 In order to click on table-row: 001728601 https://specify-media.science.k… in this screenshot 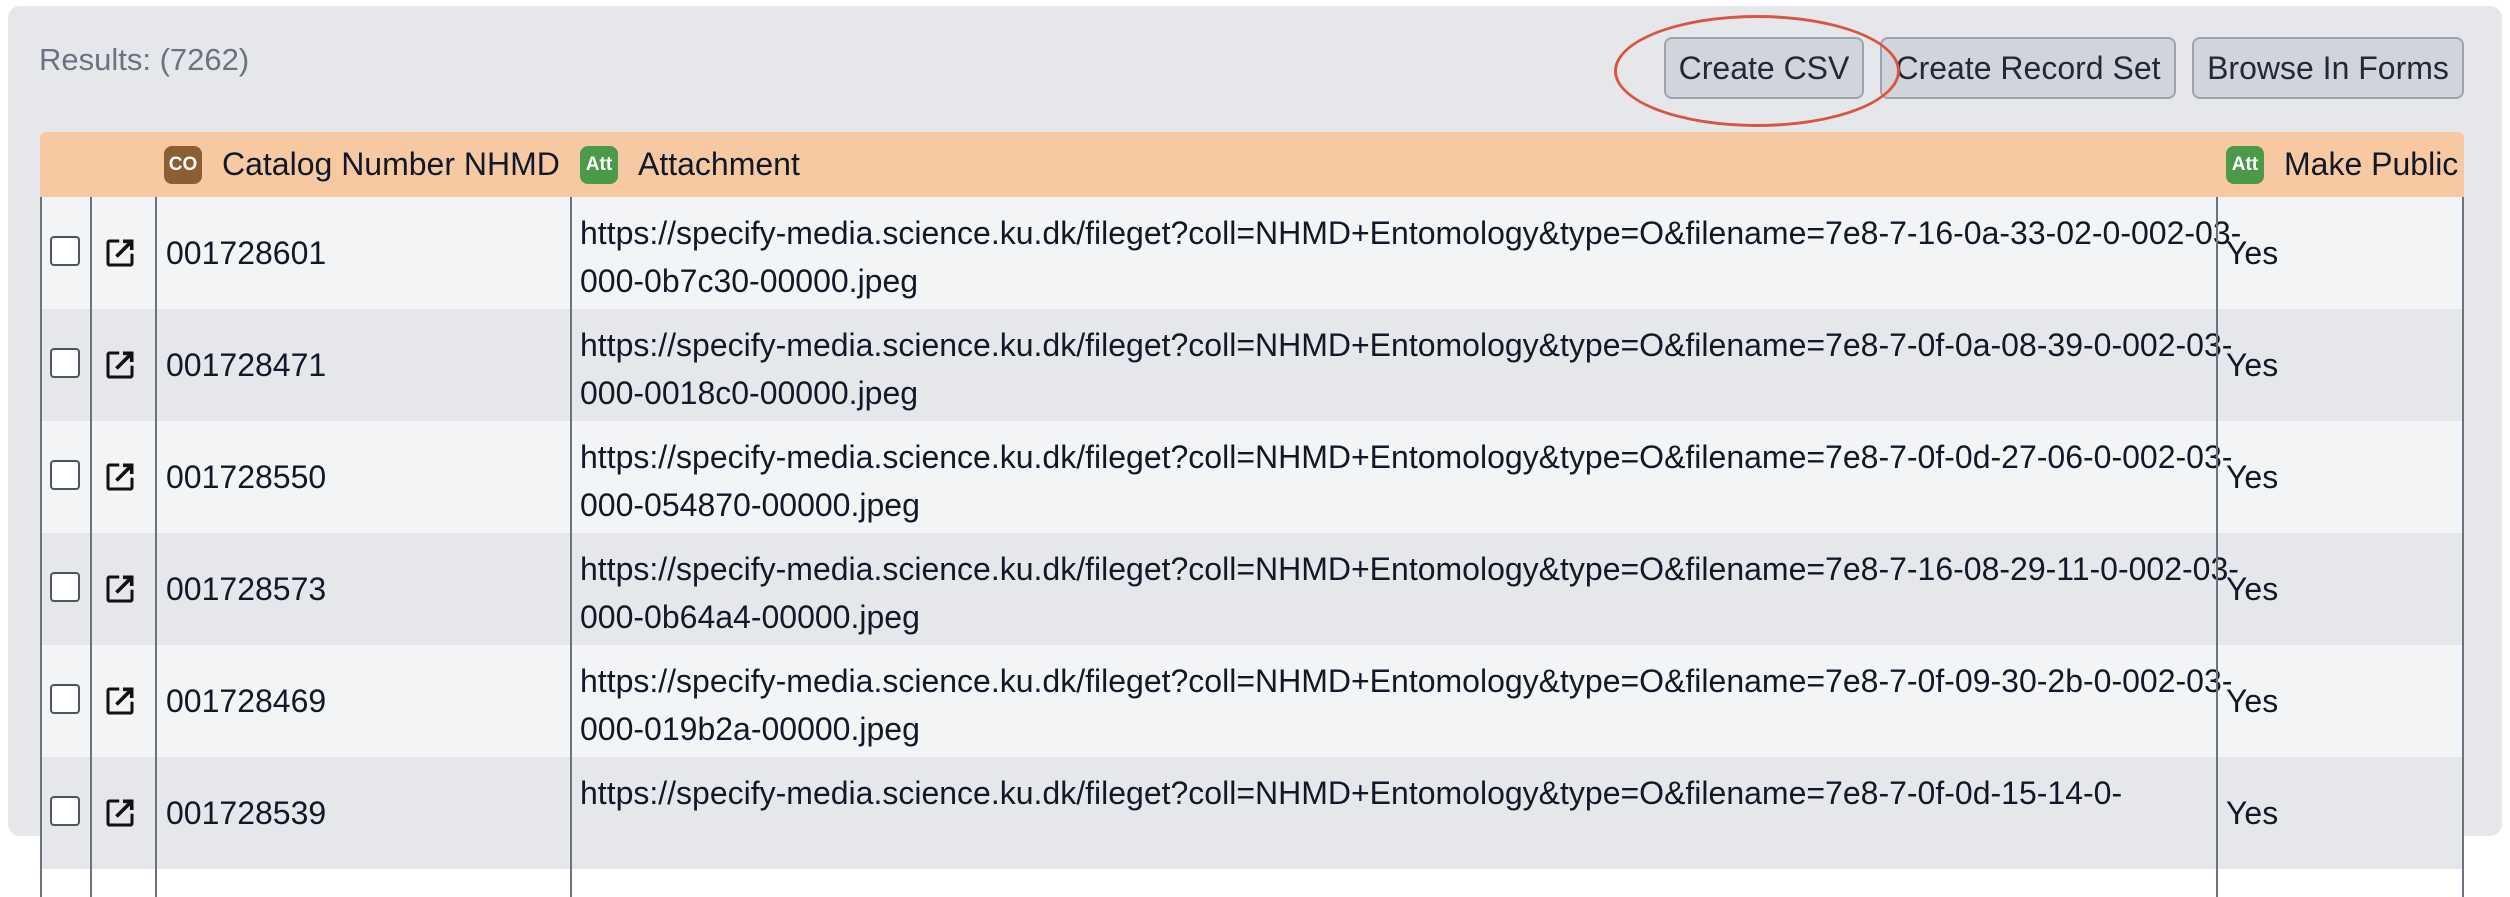, I will do `click(1252, 253)`.